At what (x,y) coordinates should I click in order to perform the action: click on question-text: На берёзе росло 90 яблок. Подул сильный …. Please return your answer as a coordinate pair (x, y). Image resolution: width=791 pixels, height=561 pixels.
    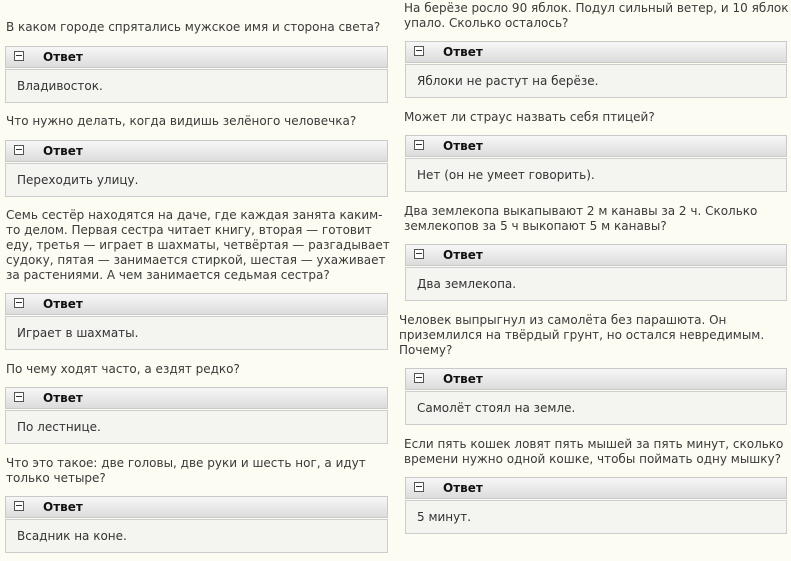
    Looking at the image, I should click on (596, 15).